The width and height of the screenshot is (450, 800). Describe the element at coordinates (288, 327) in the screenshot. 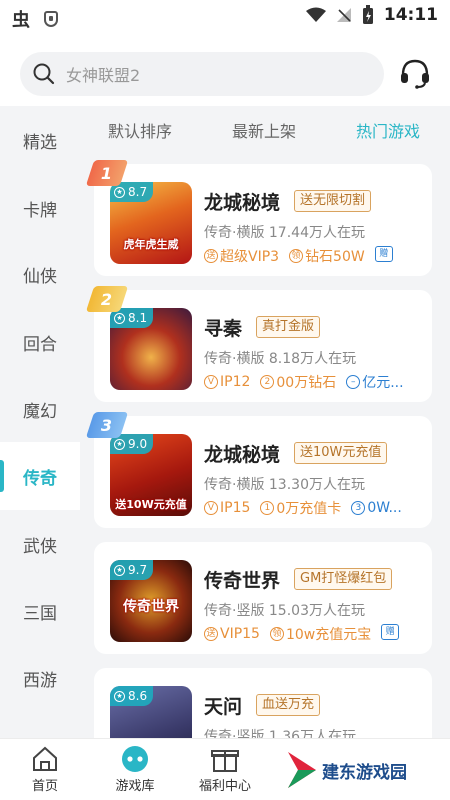

I see `promo-tag: 真打金版` at that location.